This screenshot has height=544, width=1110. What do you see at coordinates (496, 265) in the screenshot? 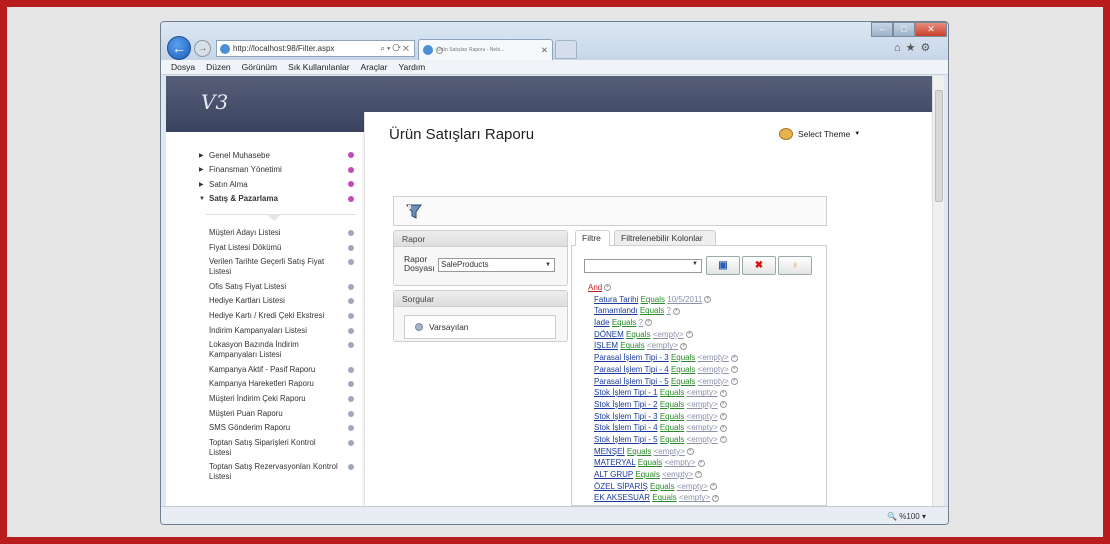
I see `rapor-file-select: SaleProducts ▼` at bounding box center [496, 265].